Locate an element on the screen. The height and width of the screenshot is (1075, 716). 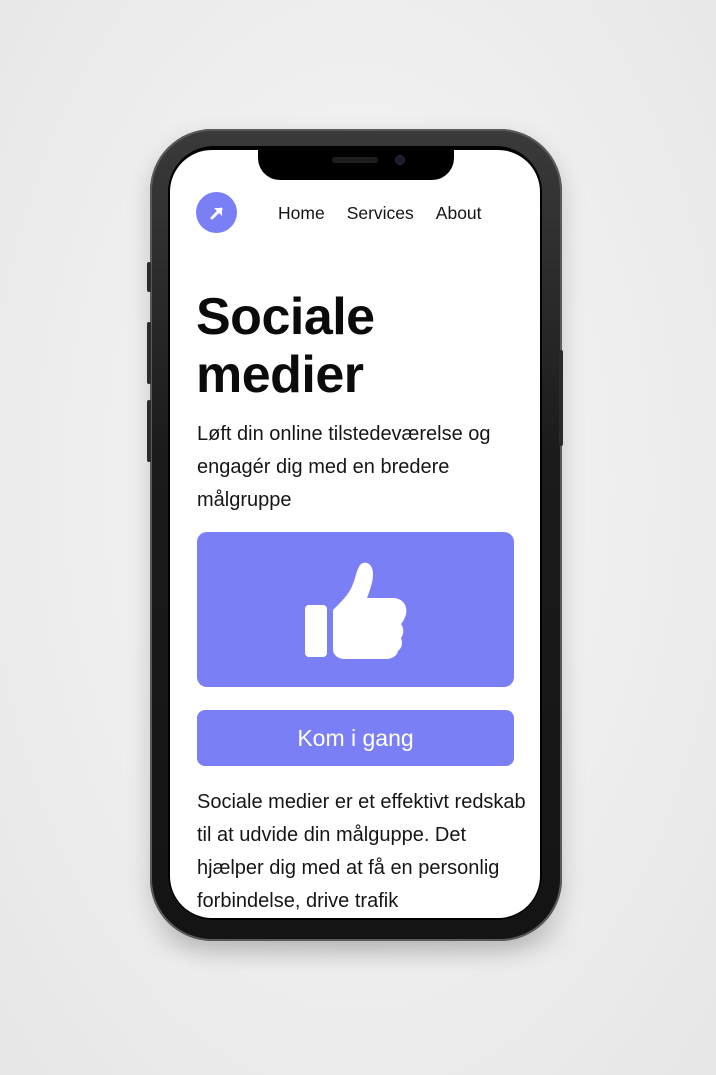
phone-power-button is located at coordinates (561, 398).